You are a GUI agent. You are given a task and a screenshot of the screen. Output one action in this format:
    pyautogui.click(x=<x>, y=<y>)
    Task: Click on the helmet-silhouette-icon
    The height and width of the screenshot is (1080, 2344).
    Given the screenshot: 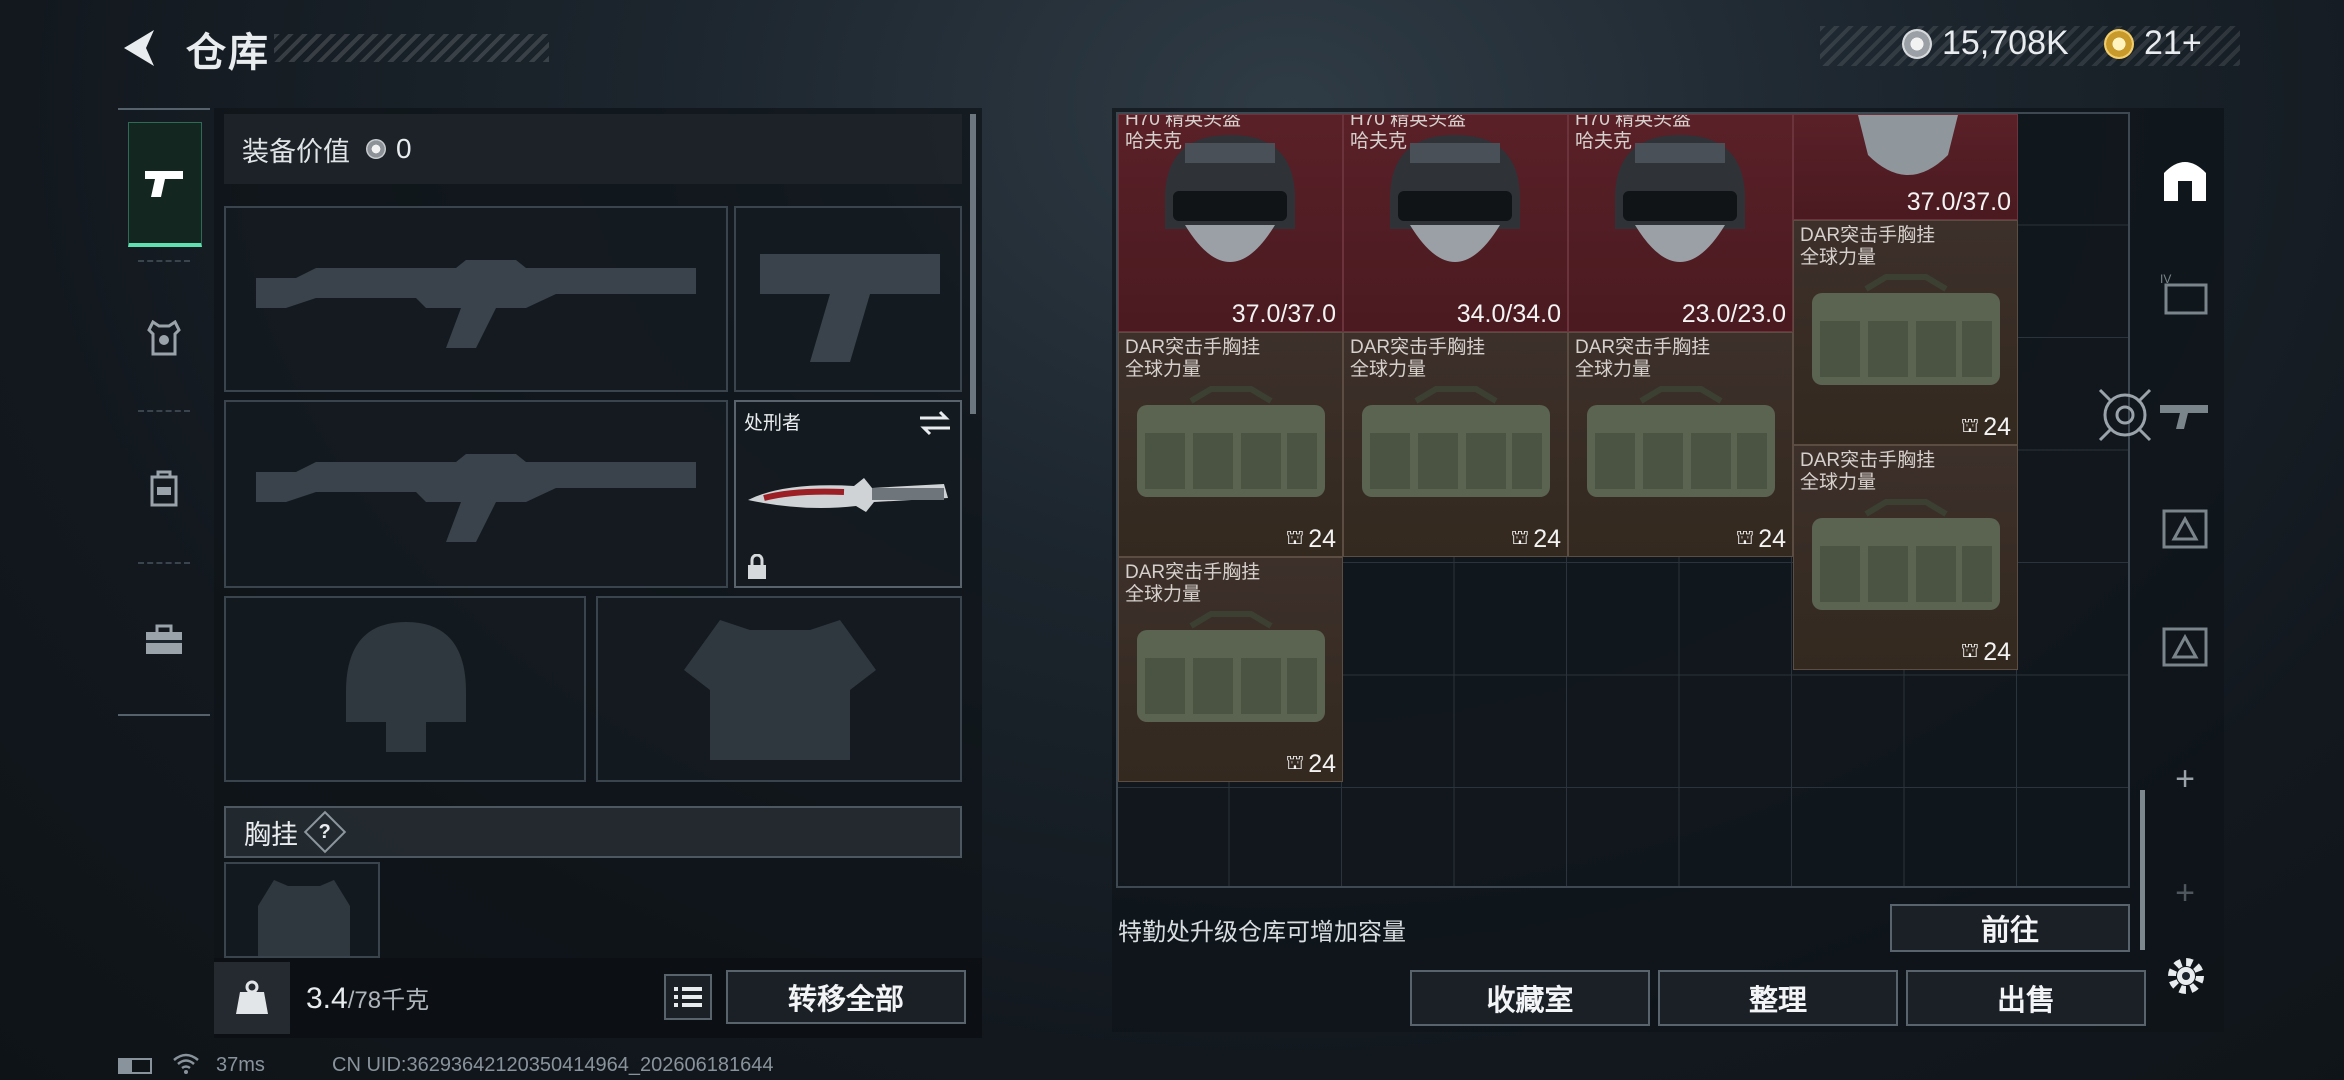 What is the action you would take?
    pyautogui.click(x=406, y=687)
    